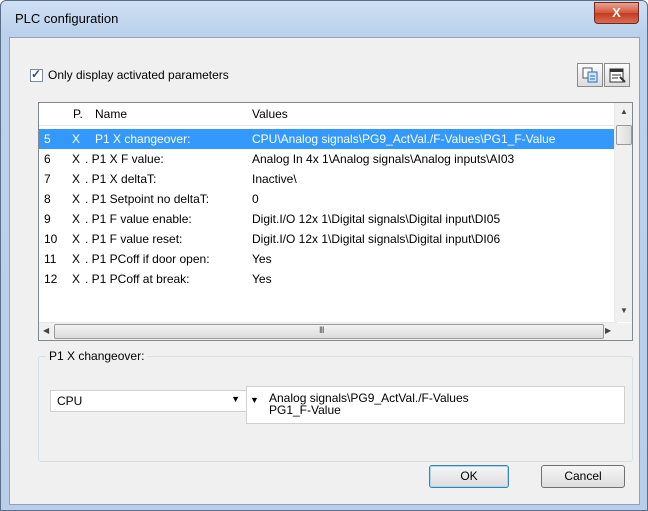 The width and height of the screenshot is (648, 511). I want to click on only-activated-checkbox-row: ✓ Only display activated parameters, so click(129, 74).